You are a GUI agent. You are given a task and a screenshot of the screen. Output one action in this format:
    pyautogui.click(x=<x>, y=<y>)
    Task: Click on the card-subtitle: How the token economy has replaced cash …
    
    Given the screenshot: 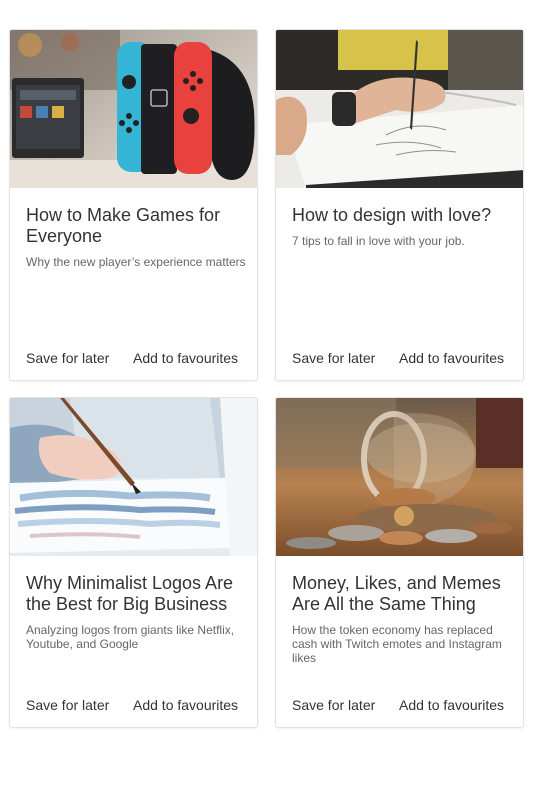 What is the action you would take?
    pyautogui.click(x=397, y=644)
    